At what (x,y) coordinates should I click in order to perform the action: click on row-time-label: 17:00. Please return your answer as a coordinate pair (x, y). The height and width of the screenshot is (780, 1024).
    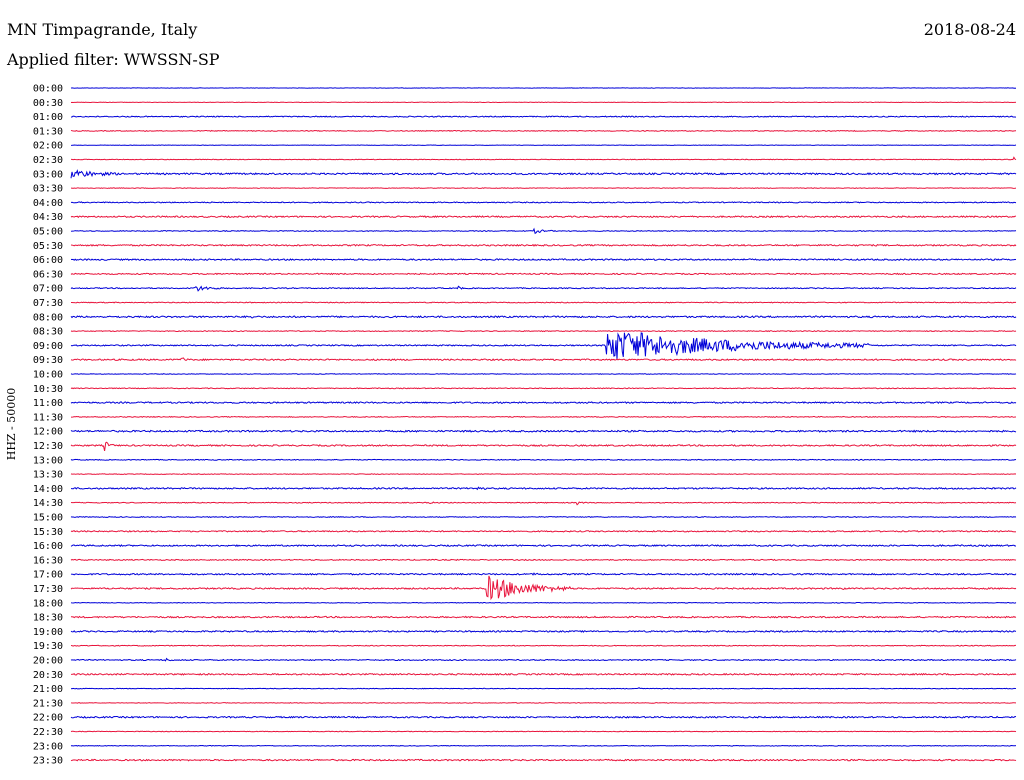
    Looking at the image, I should click on (48, 575).